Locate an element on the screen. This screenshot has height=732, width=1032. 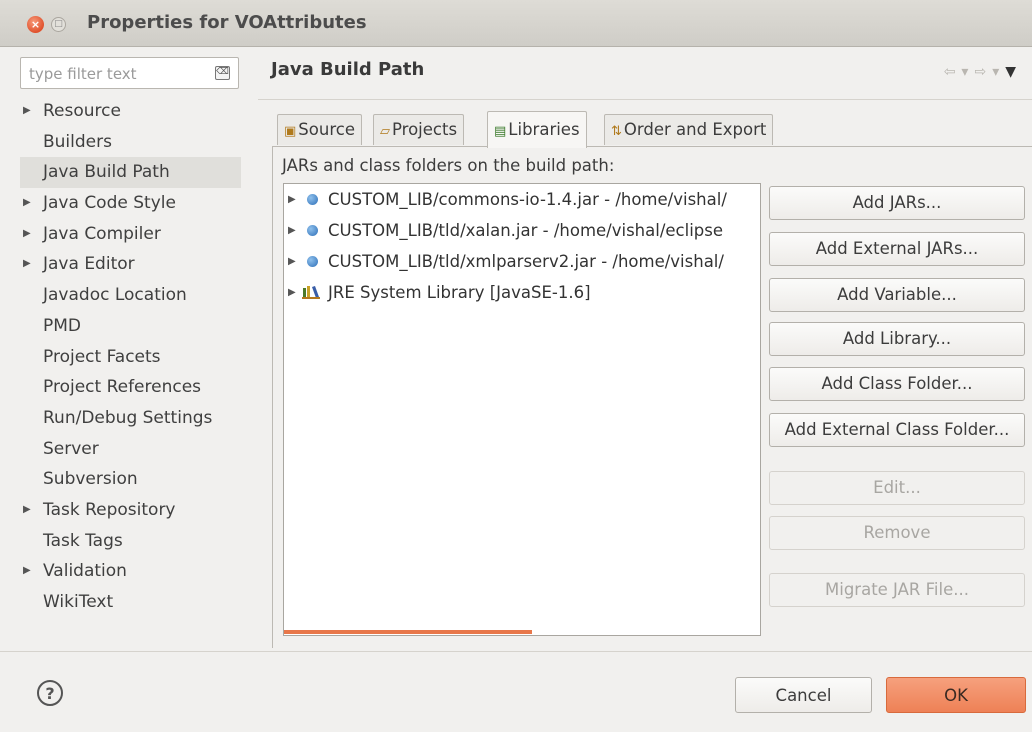
horizontal-scrollbar is located at coordinates (408, 632).